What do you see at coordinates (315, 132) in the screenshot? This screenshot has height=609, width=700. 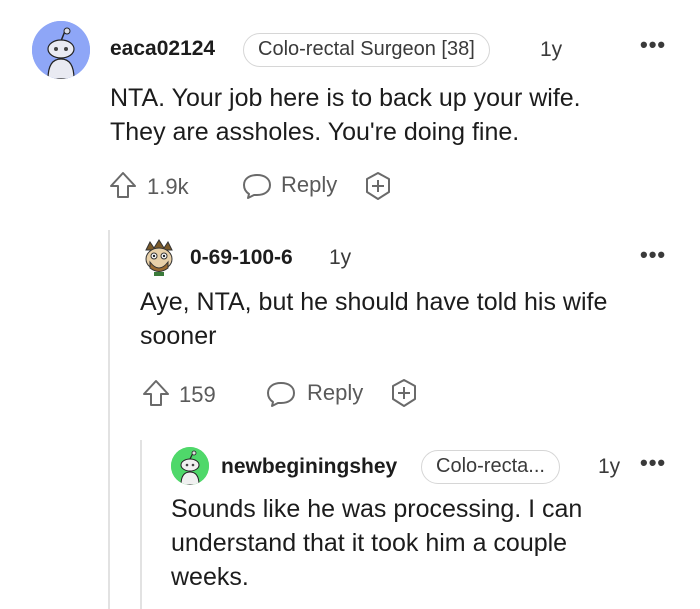 I see `comment-line: They are assholes. You're doing fine.` at bounding box center [315, 132].